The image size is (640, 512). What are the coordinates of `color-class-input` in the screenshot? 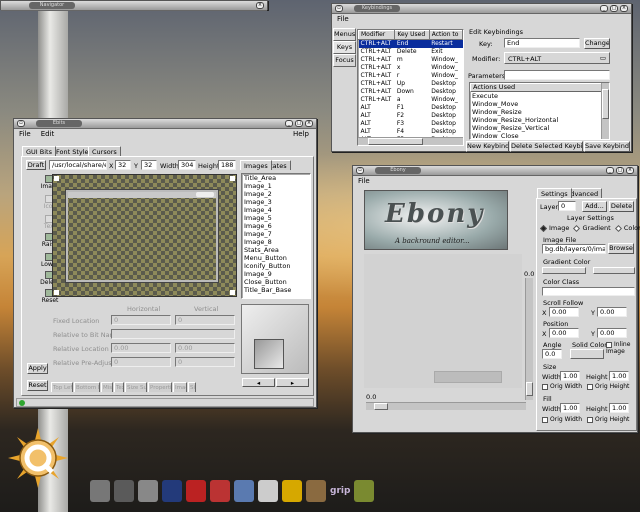 It's located at (588, 291).